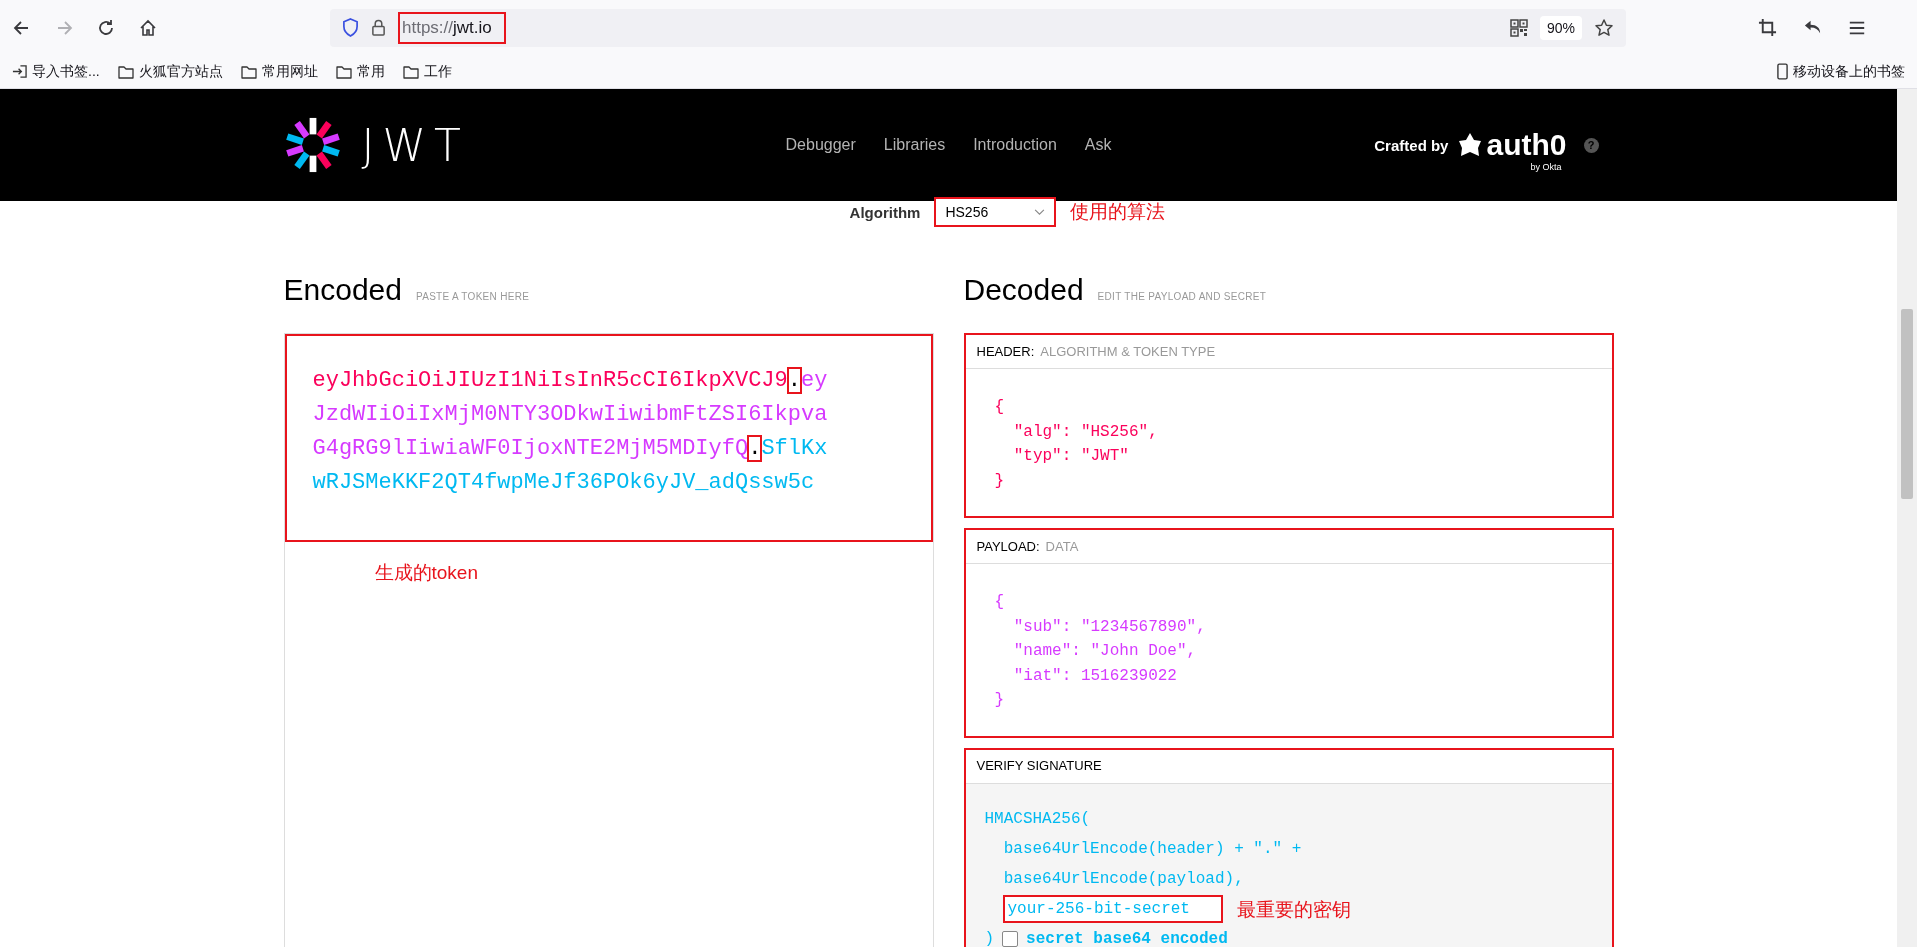  I want to click on annotation-note: 使用的算法, so click(1118, 212).